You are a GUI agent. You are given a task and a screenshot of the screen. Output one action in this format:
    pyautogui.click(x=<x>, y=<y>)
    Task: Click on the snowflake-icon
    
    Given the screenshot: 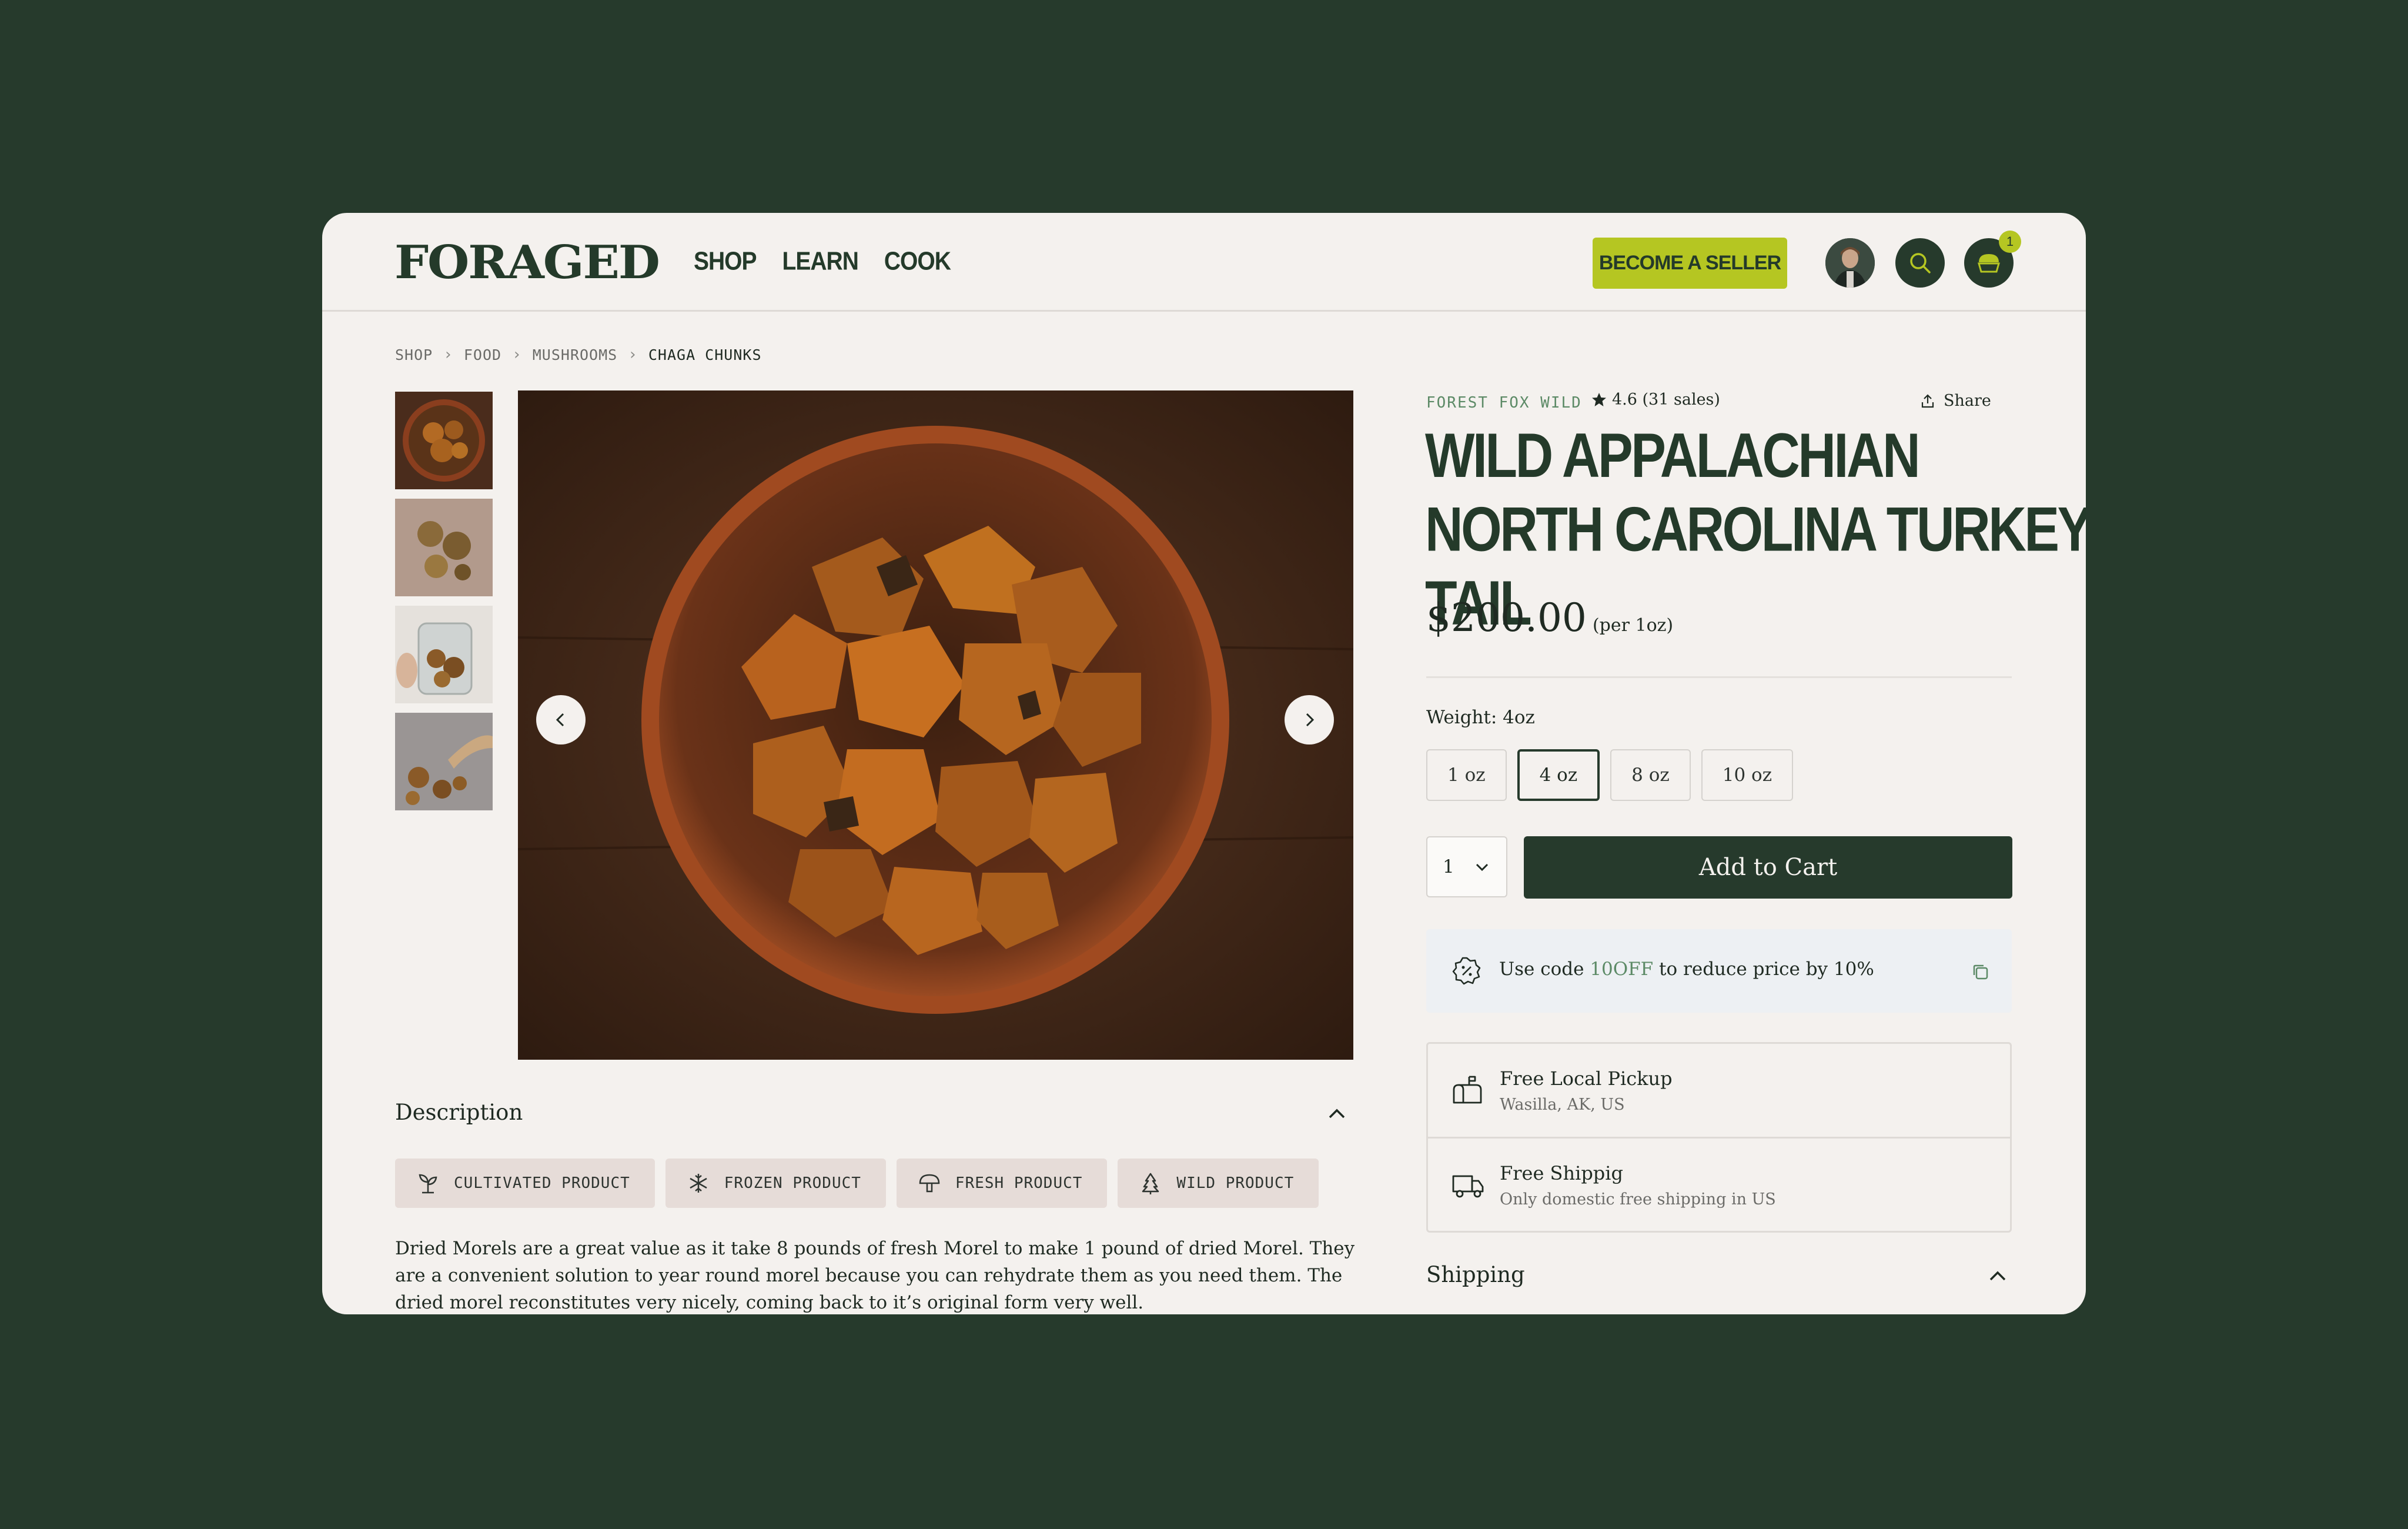 What is the action you would take?
    pyautogui.click(x=698, y=1183)
    